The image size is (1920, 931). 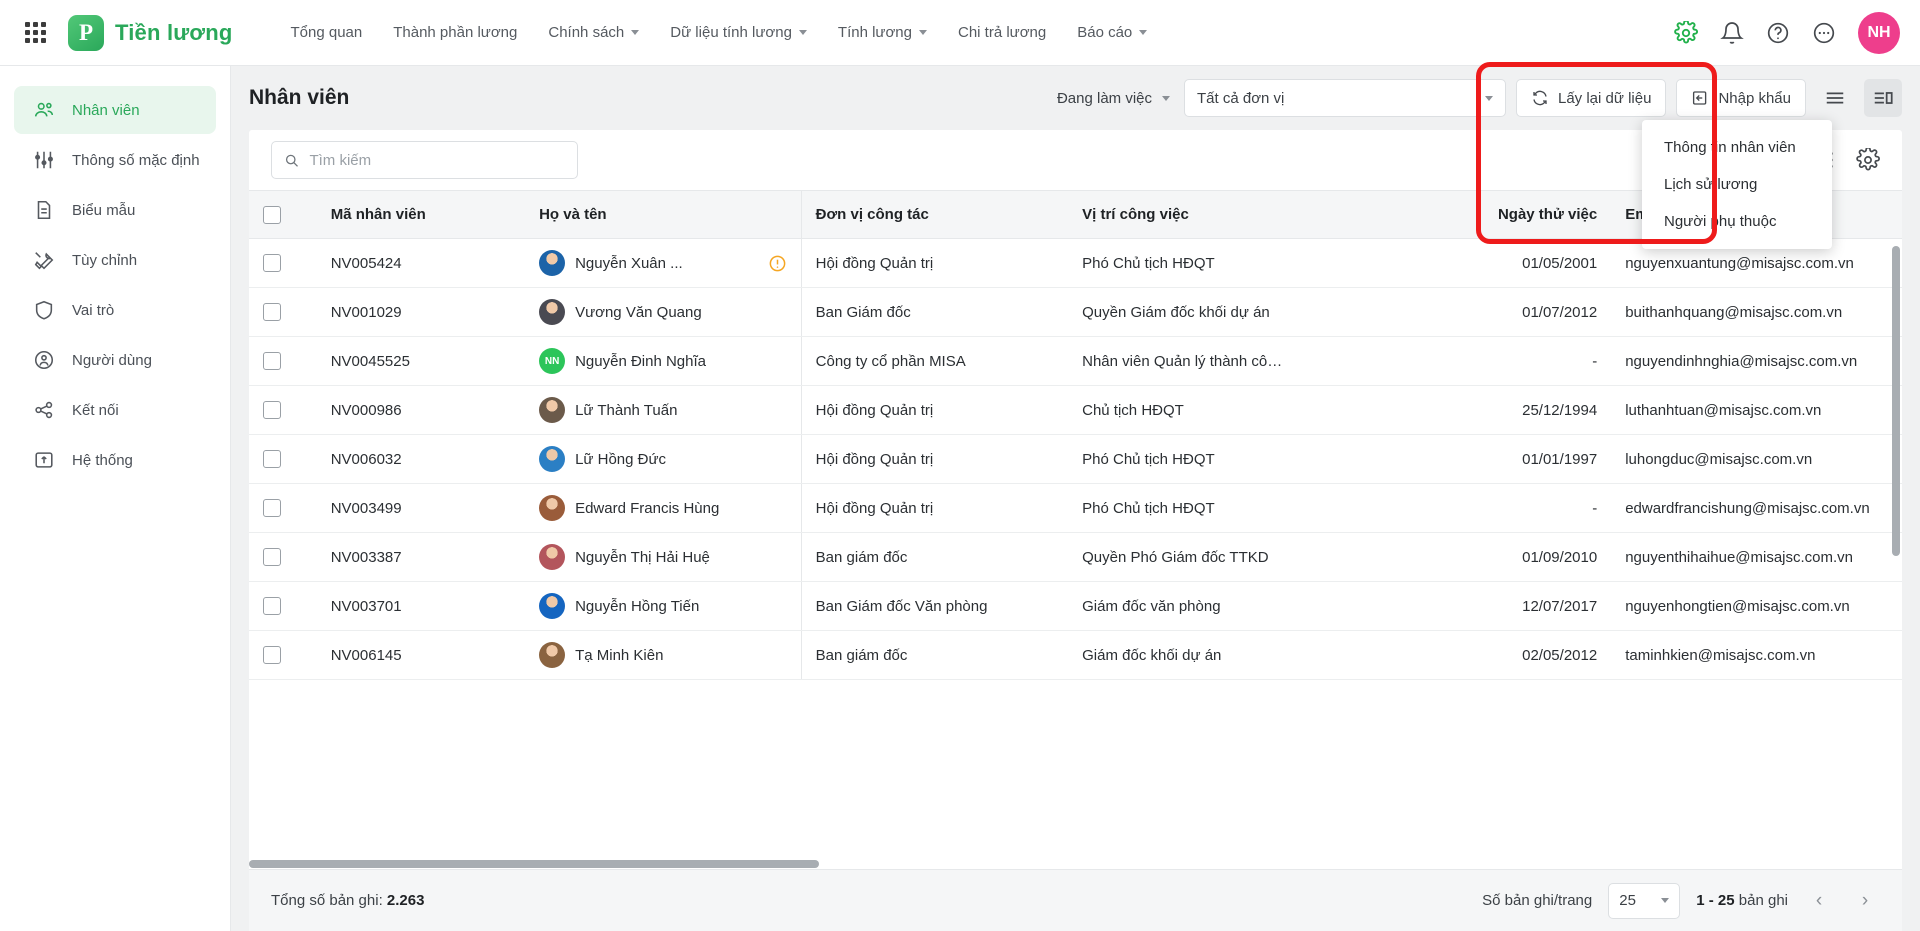 What do you see at coordinates (455, 32) in the screenshot?
I see `nav-item-thanh-phan-luong: Thành phần lương` at bounding box center [455, 32].